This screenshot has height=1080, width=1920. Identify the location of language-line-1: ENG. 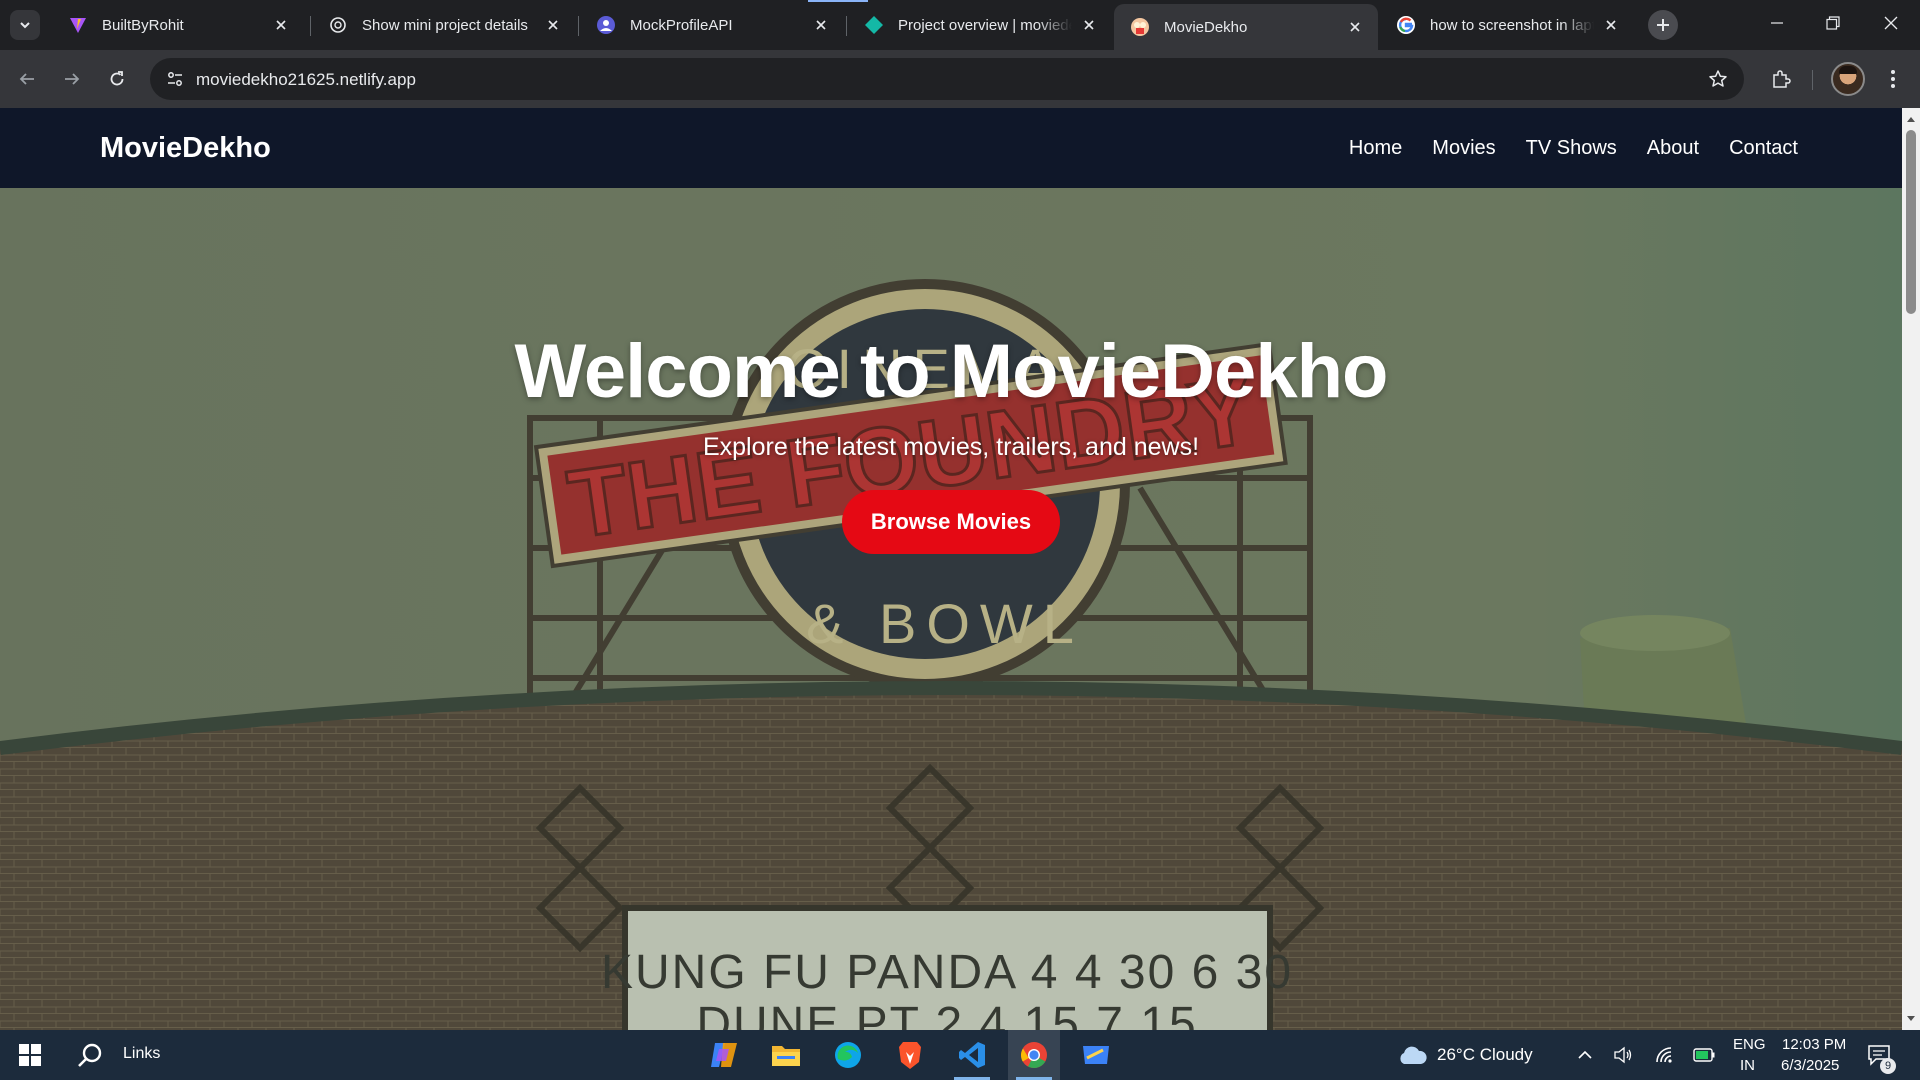
(1749, 1044).